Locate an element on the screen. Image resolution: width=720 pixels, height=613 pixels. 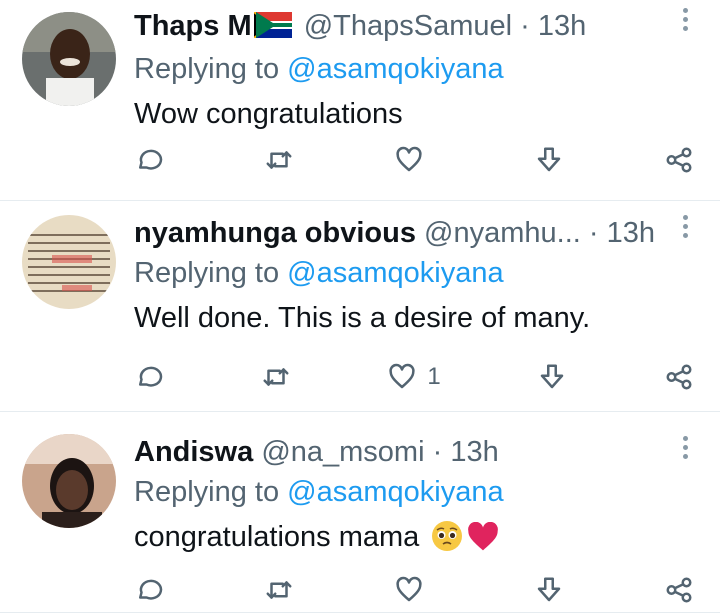
tweet-header: nyamhunga obvious @nyamhu... · 13h is located at coordinates (407, 233).